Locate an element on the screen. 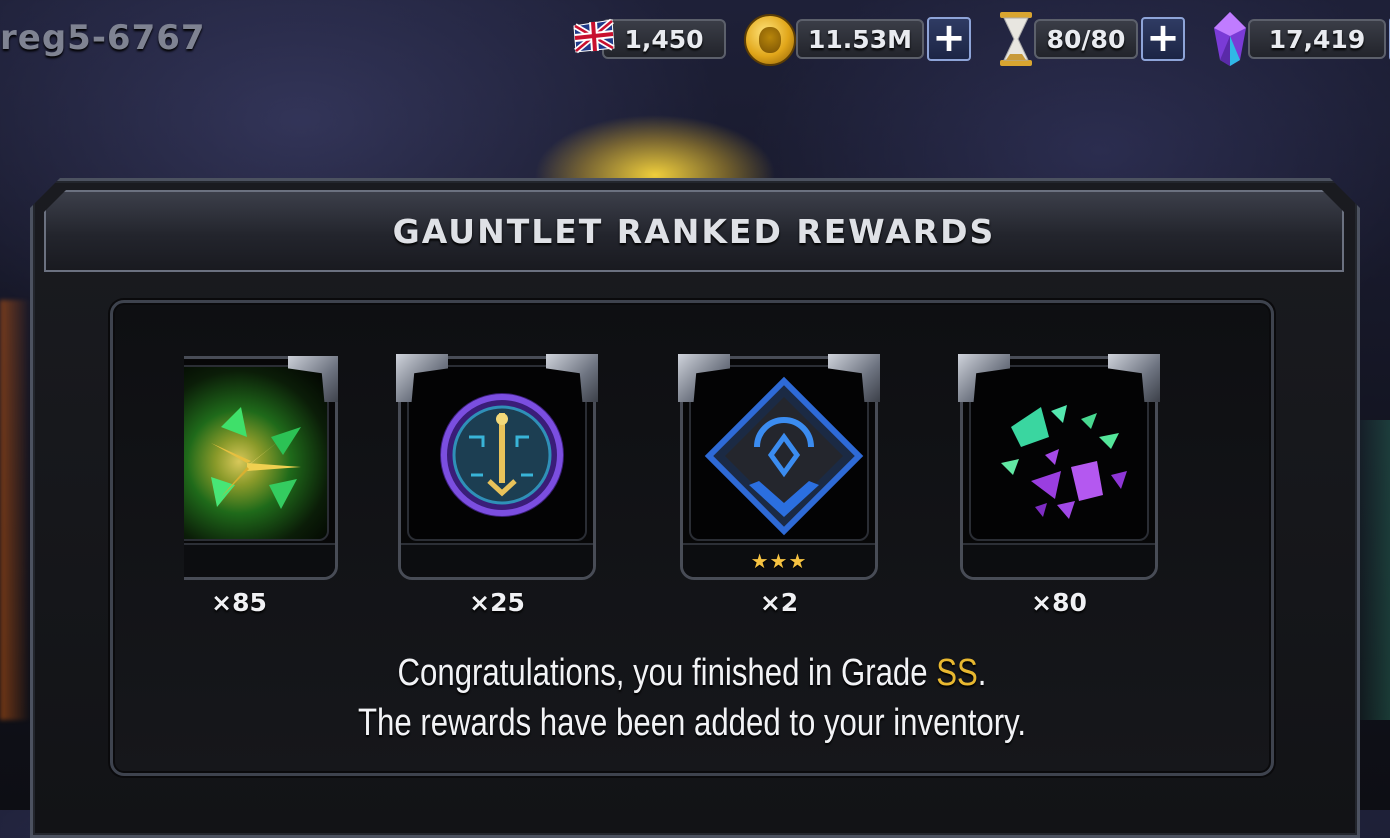  battlechips-value: 1,450 is located at coordinates (664, 39).